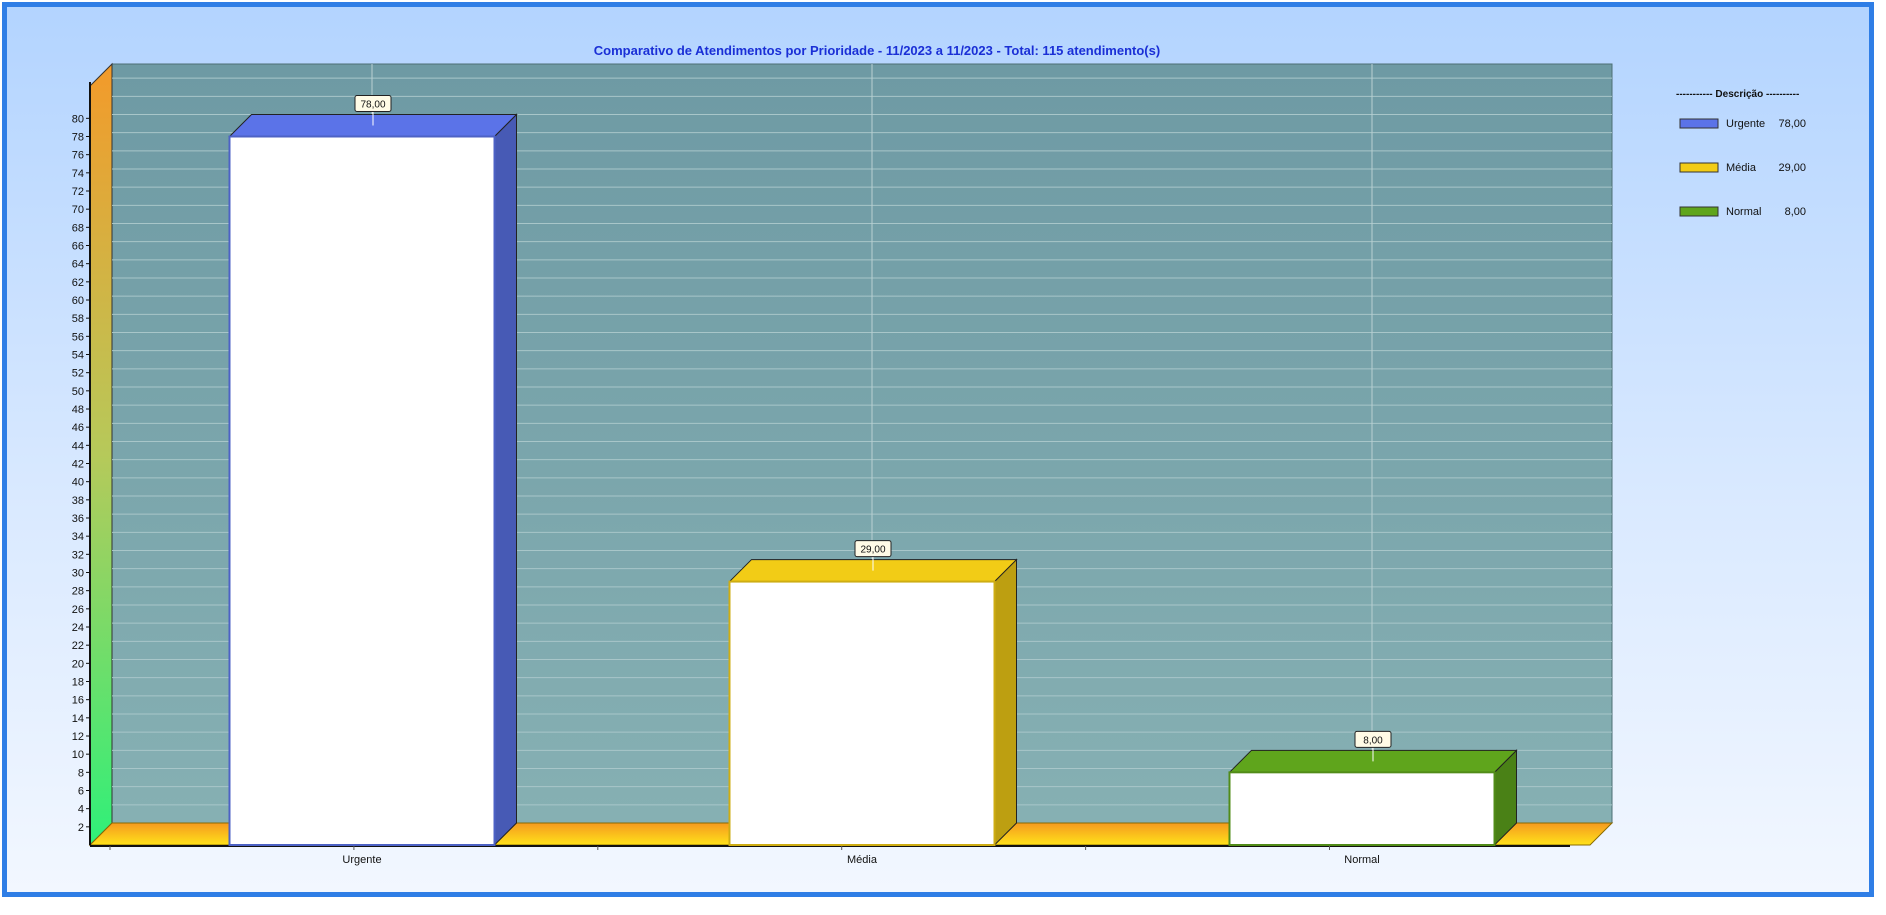 The height and width of the screenshot is (915, 1886). Describe the element at coordinates (81, 828) in the screenshot. I see `y-tick-label: 2` at that location.